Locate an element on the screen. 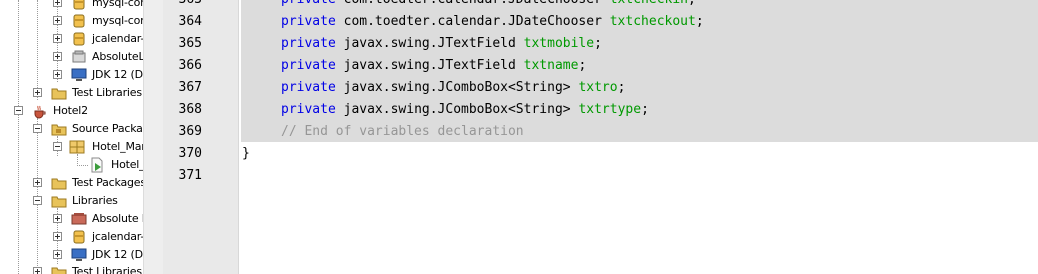 This screenshot has height=274, width=1038. tree-item-mysql-connector-2: mysql-conn is located at coordinates (71, 21).